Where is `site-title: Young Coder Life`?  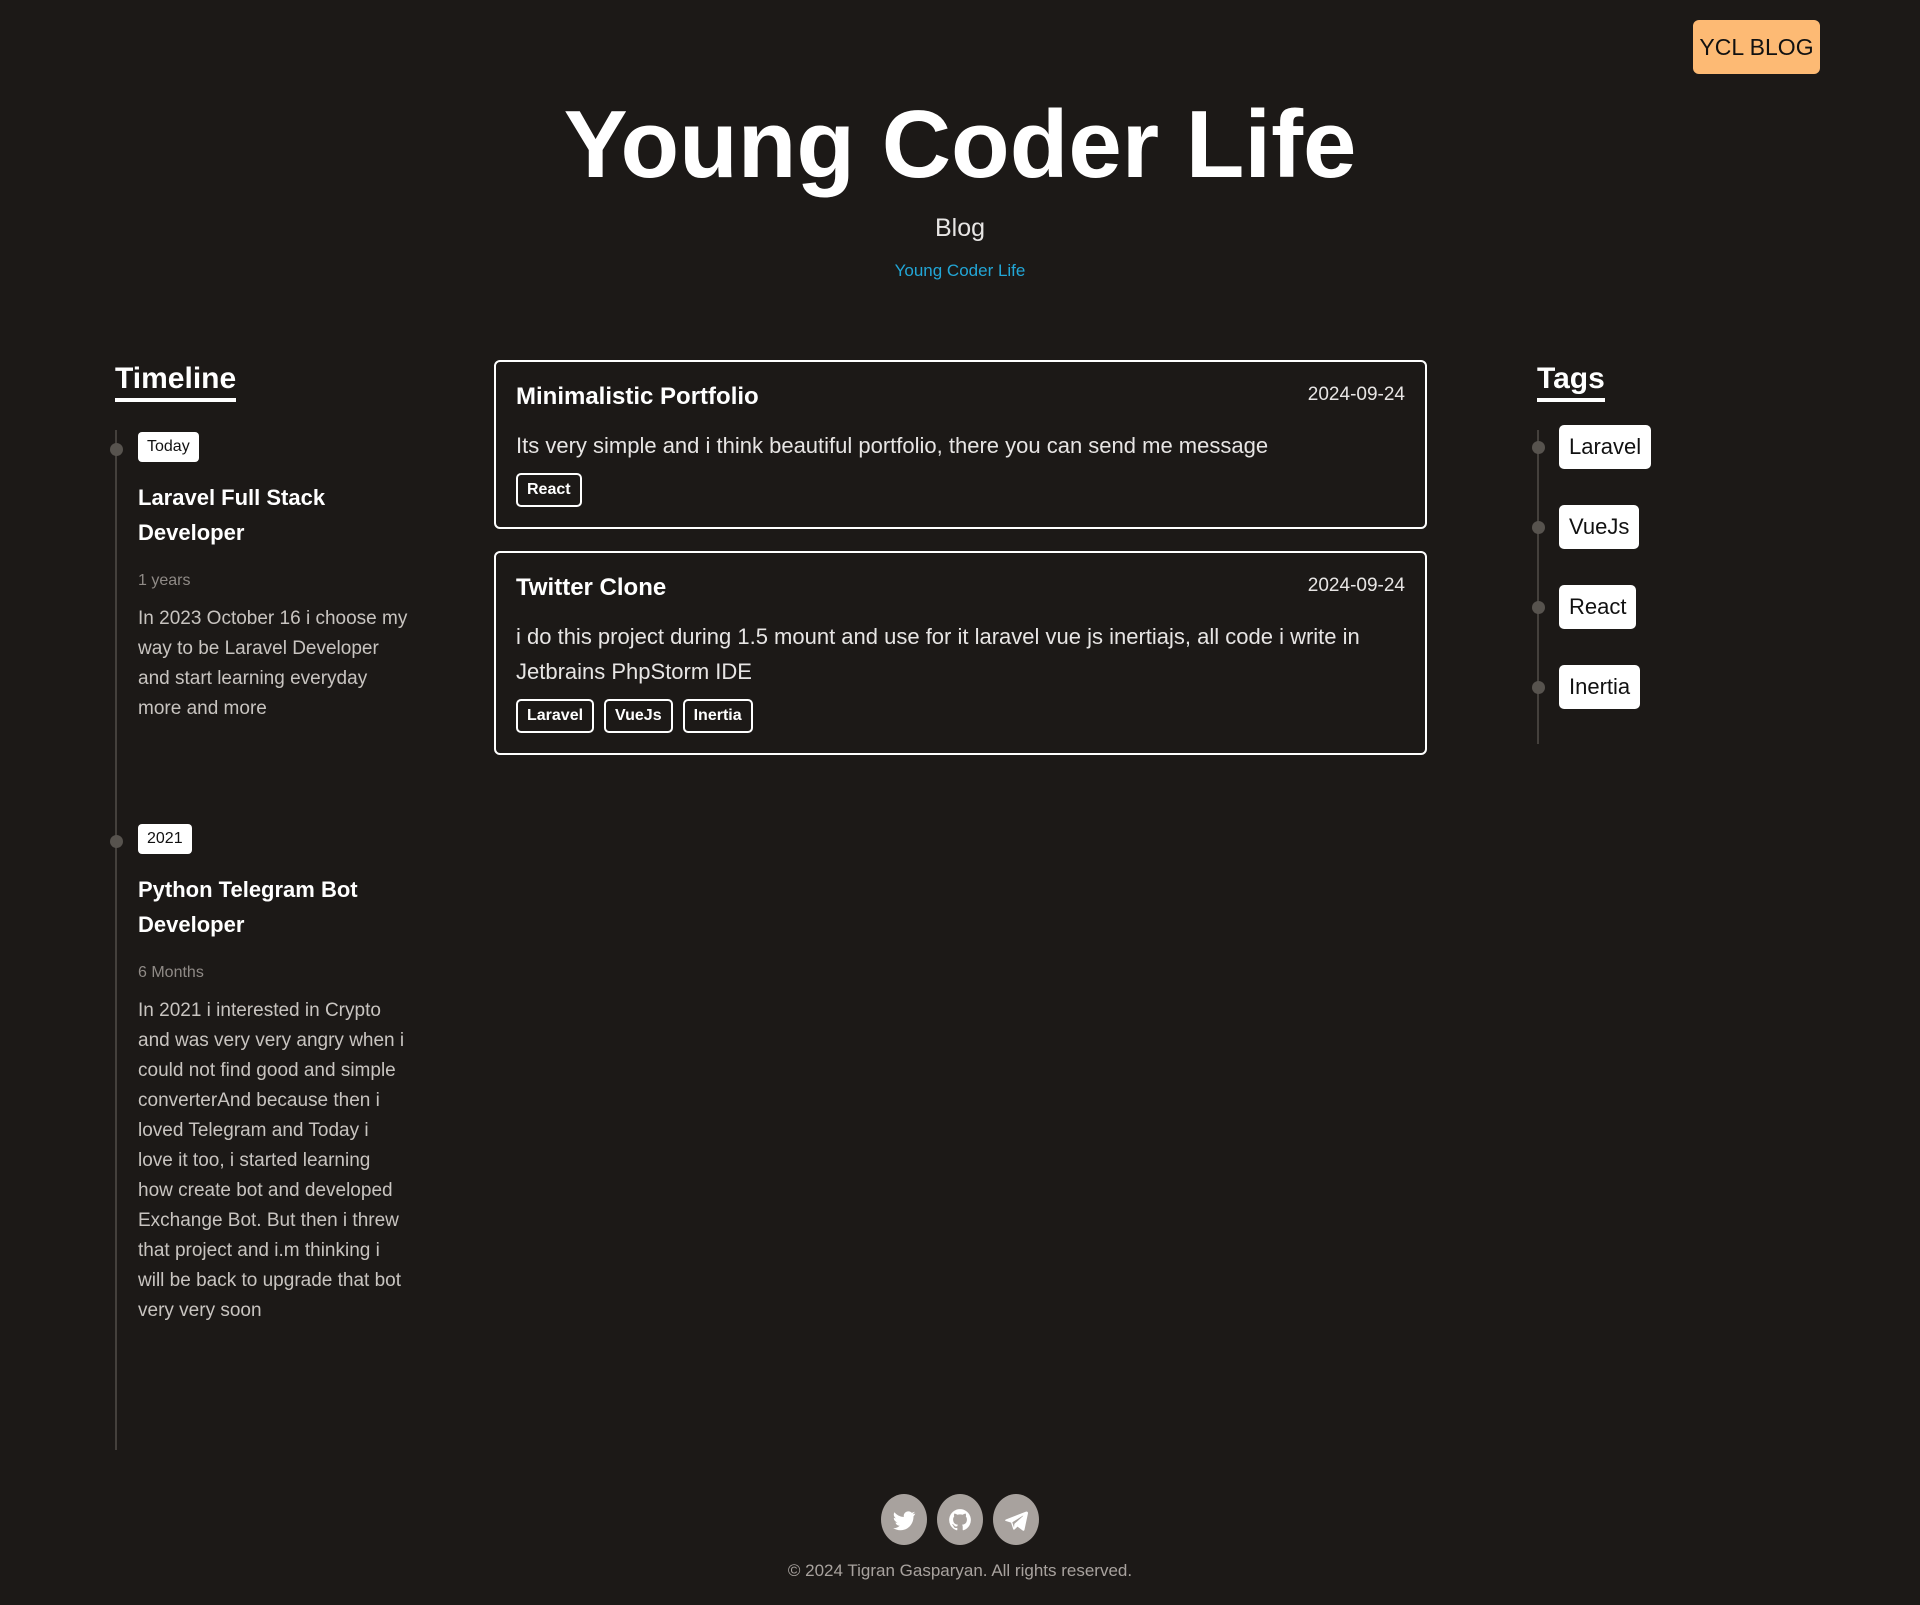 site-title: Young Coder Life is located at coordinates (960, 144).